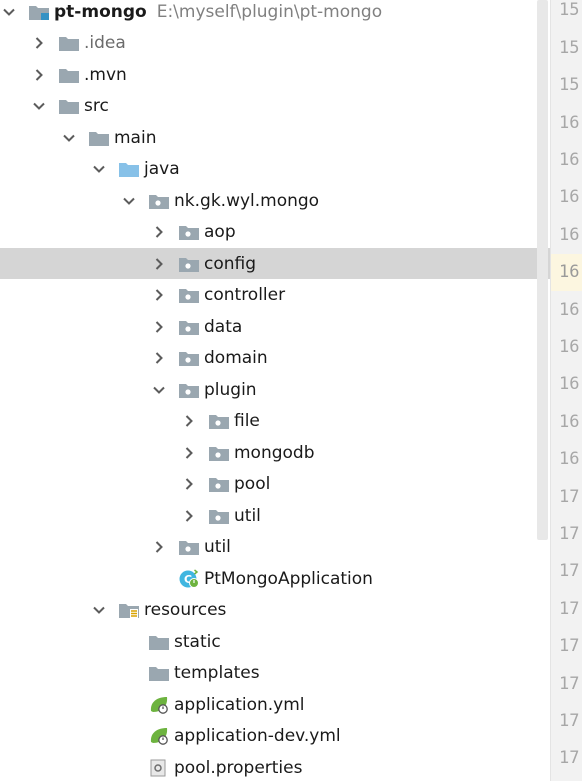 The width and height of the screenshot is (582, 781). Describe the element at coordinates (223, 326) in the screenshot. I see `tree-node-label: data` at that location.